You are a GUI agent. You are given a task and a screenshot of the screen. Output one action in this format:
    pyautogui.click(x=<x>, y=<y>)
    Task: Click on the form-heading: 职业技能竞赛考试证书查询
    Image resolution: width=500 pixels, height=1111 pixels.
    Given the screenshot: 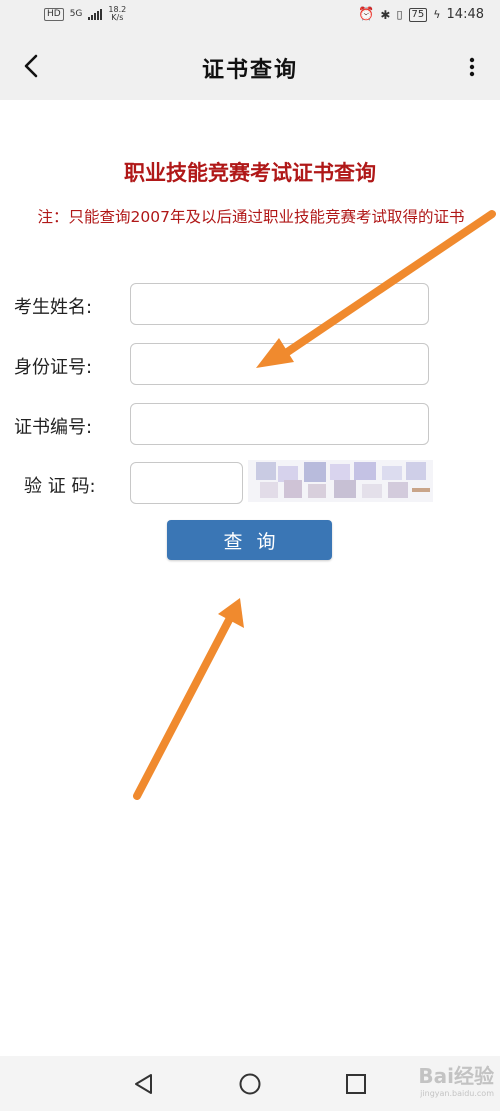 What is the action you would take?
    pyautogui.click(x=250, y=173)
    